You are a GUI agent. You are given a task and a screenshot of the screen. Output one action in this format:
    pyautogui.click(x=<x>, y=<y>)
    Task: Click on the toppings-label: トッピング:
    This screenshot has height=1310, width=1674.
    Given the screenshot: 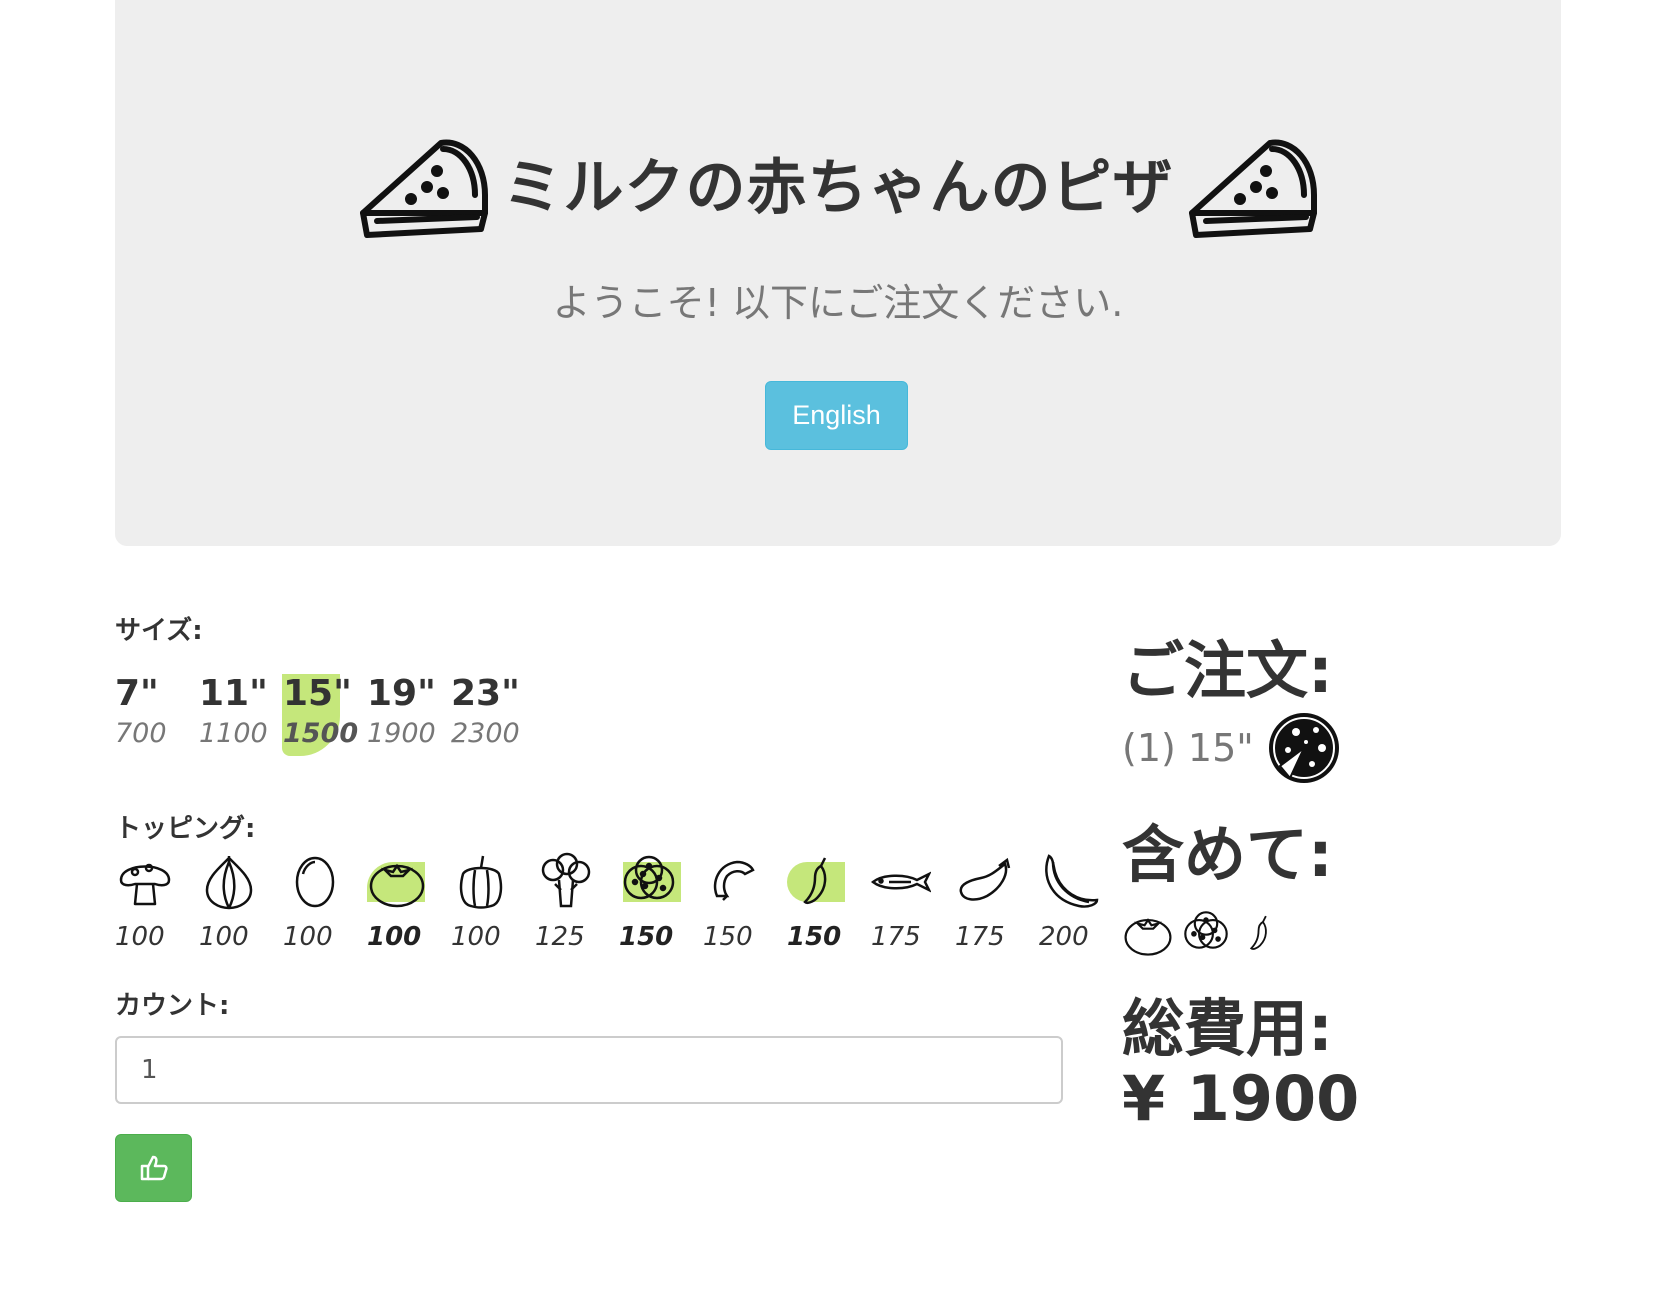 What is the action you would take?
    pyautogui.click(x=185, y=829)
    